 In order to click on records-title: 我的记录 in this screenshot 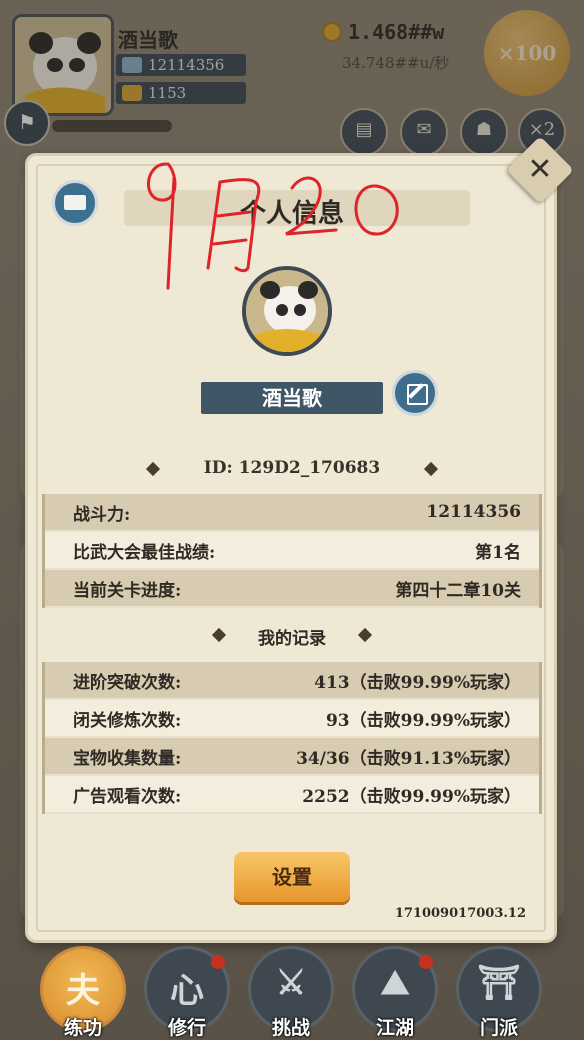, I will do `click(292, 639)`.